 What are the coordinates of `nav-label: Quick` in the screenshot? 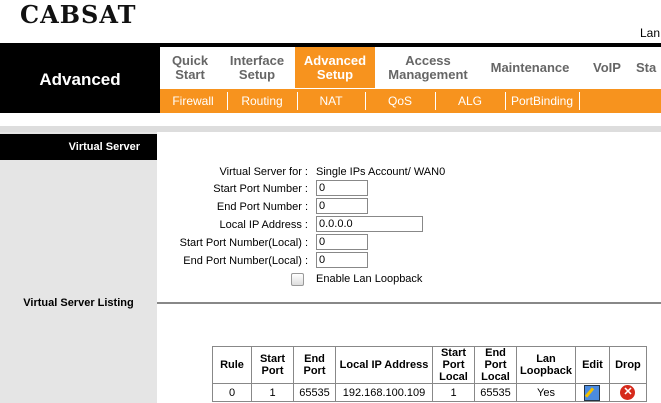 It's located at (190, 60).